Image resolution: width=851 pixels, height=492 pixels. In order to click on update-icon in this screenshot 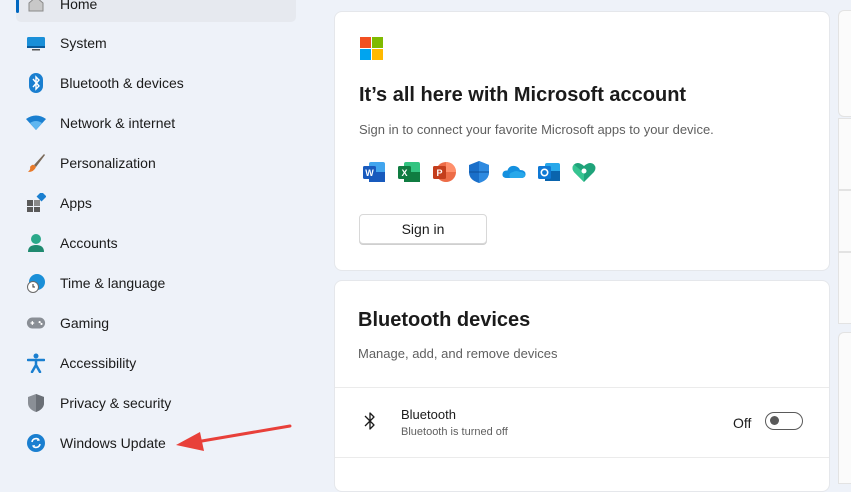, I will do `click(36, 443)`.